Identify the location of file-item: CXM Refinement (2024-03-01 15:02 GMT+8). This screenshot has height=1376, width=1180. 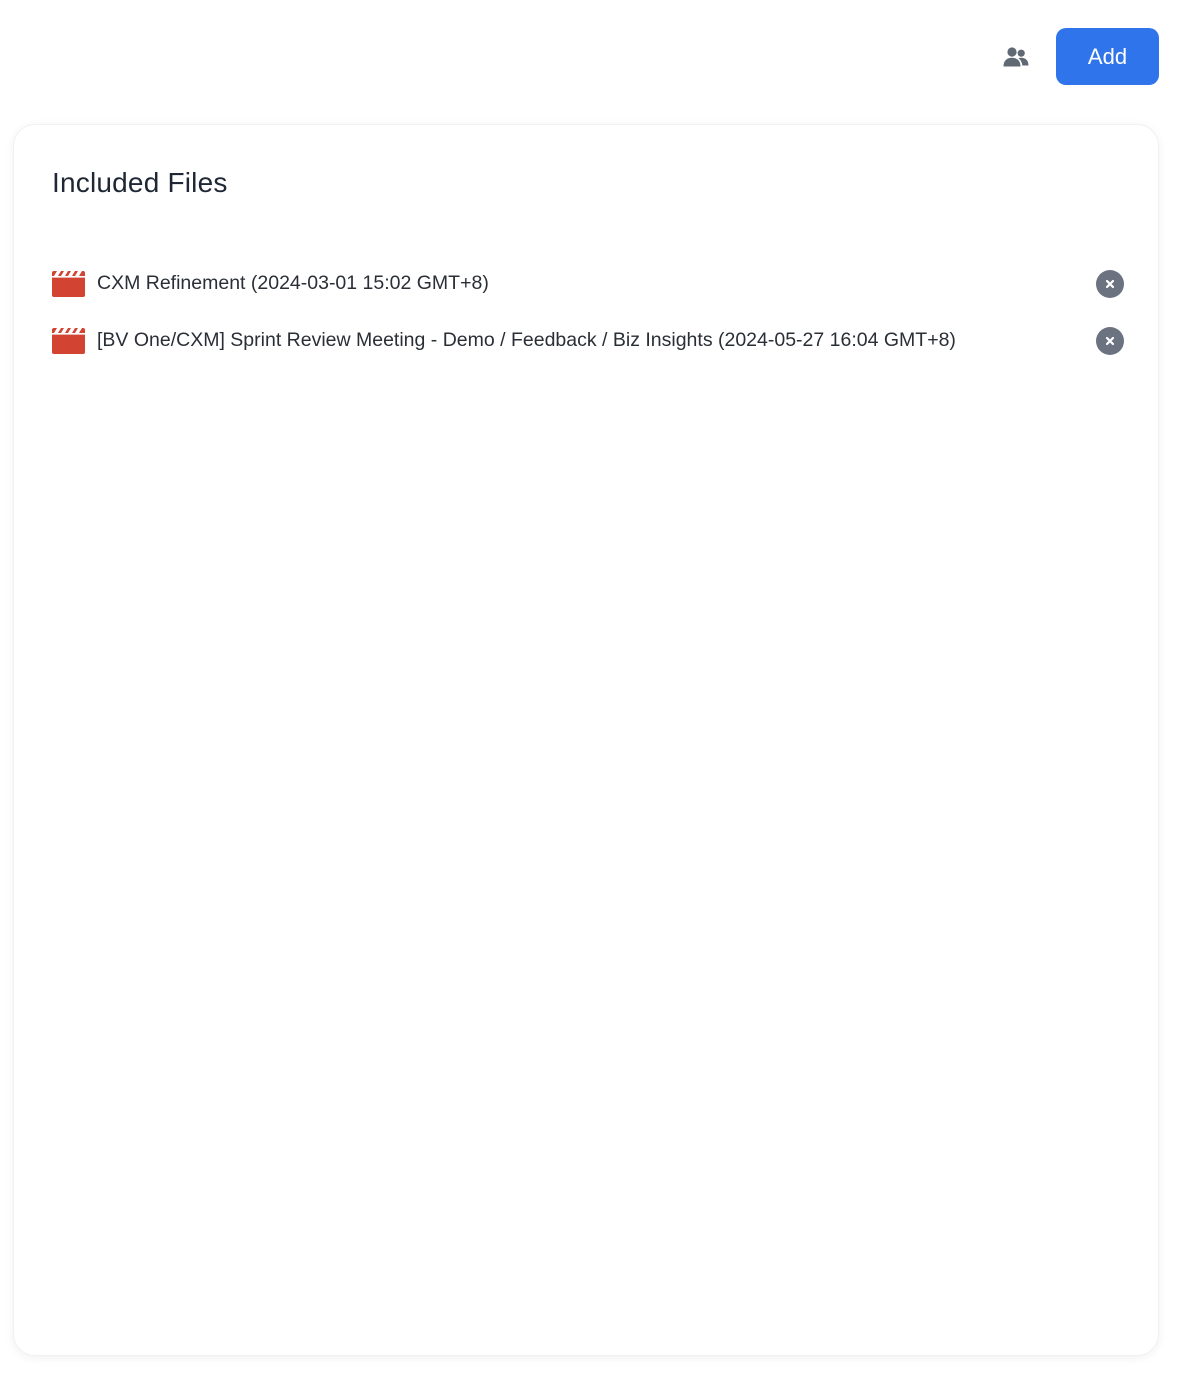
(588, 283).